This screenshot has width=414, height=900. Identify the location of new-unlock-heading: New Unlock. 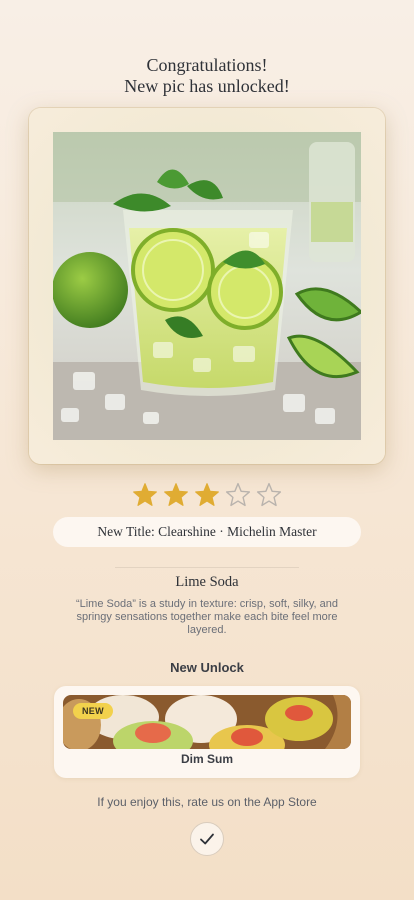
(207, 667).